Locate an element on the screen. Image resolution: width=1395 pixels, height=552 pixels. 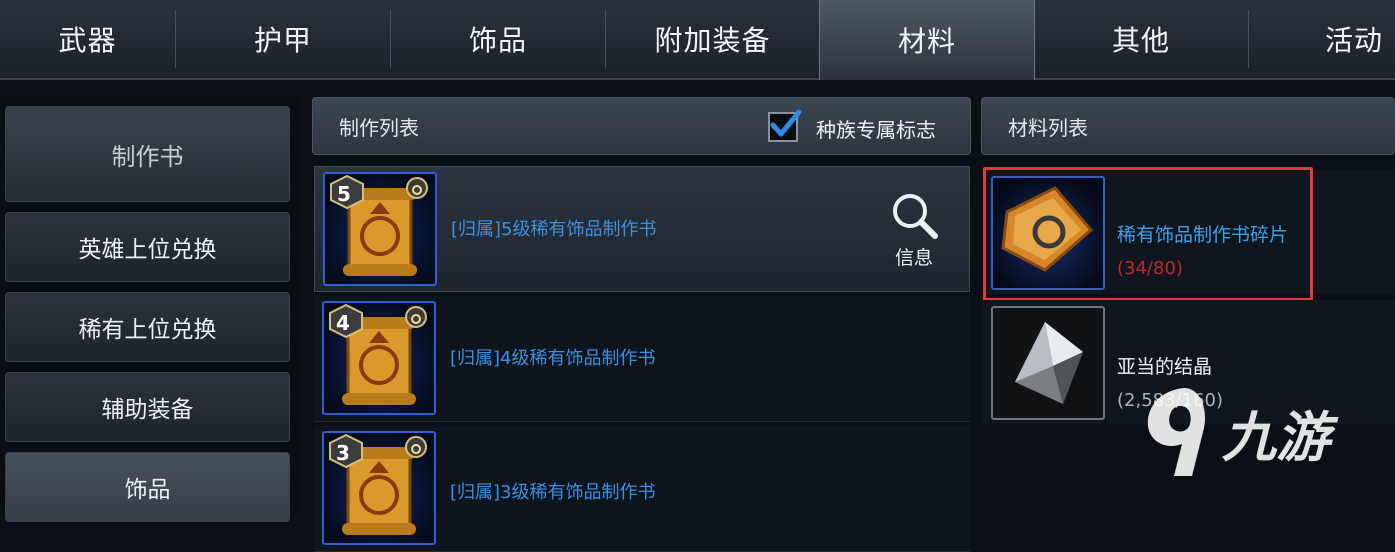
material-list-header: 材料列表 is located at coordinates (1188, 126).